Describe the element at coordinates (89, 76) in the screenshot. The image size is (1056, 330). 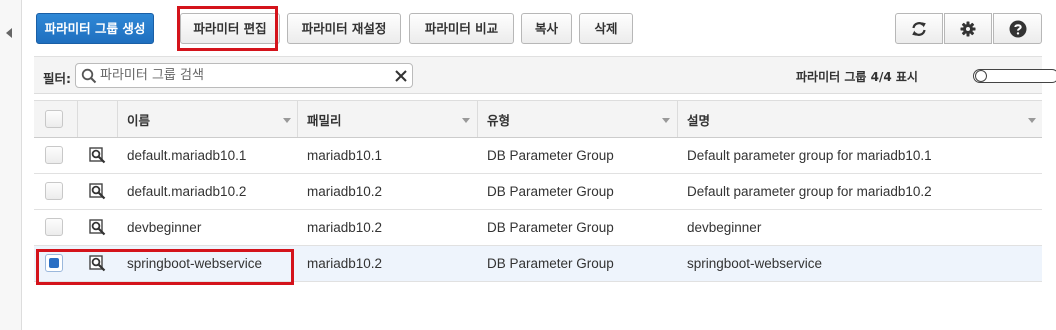
I see `search-icon` at that location.